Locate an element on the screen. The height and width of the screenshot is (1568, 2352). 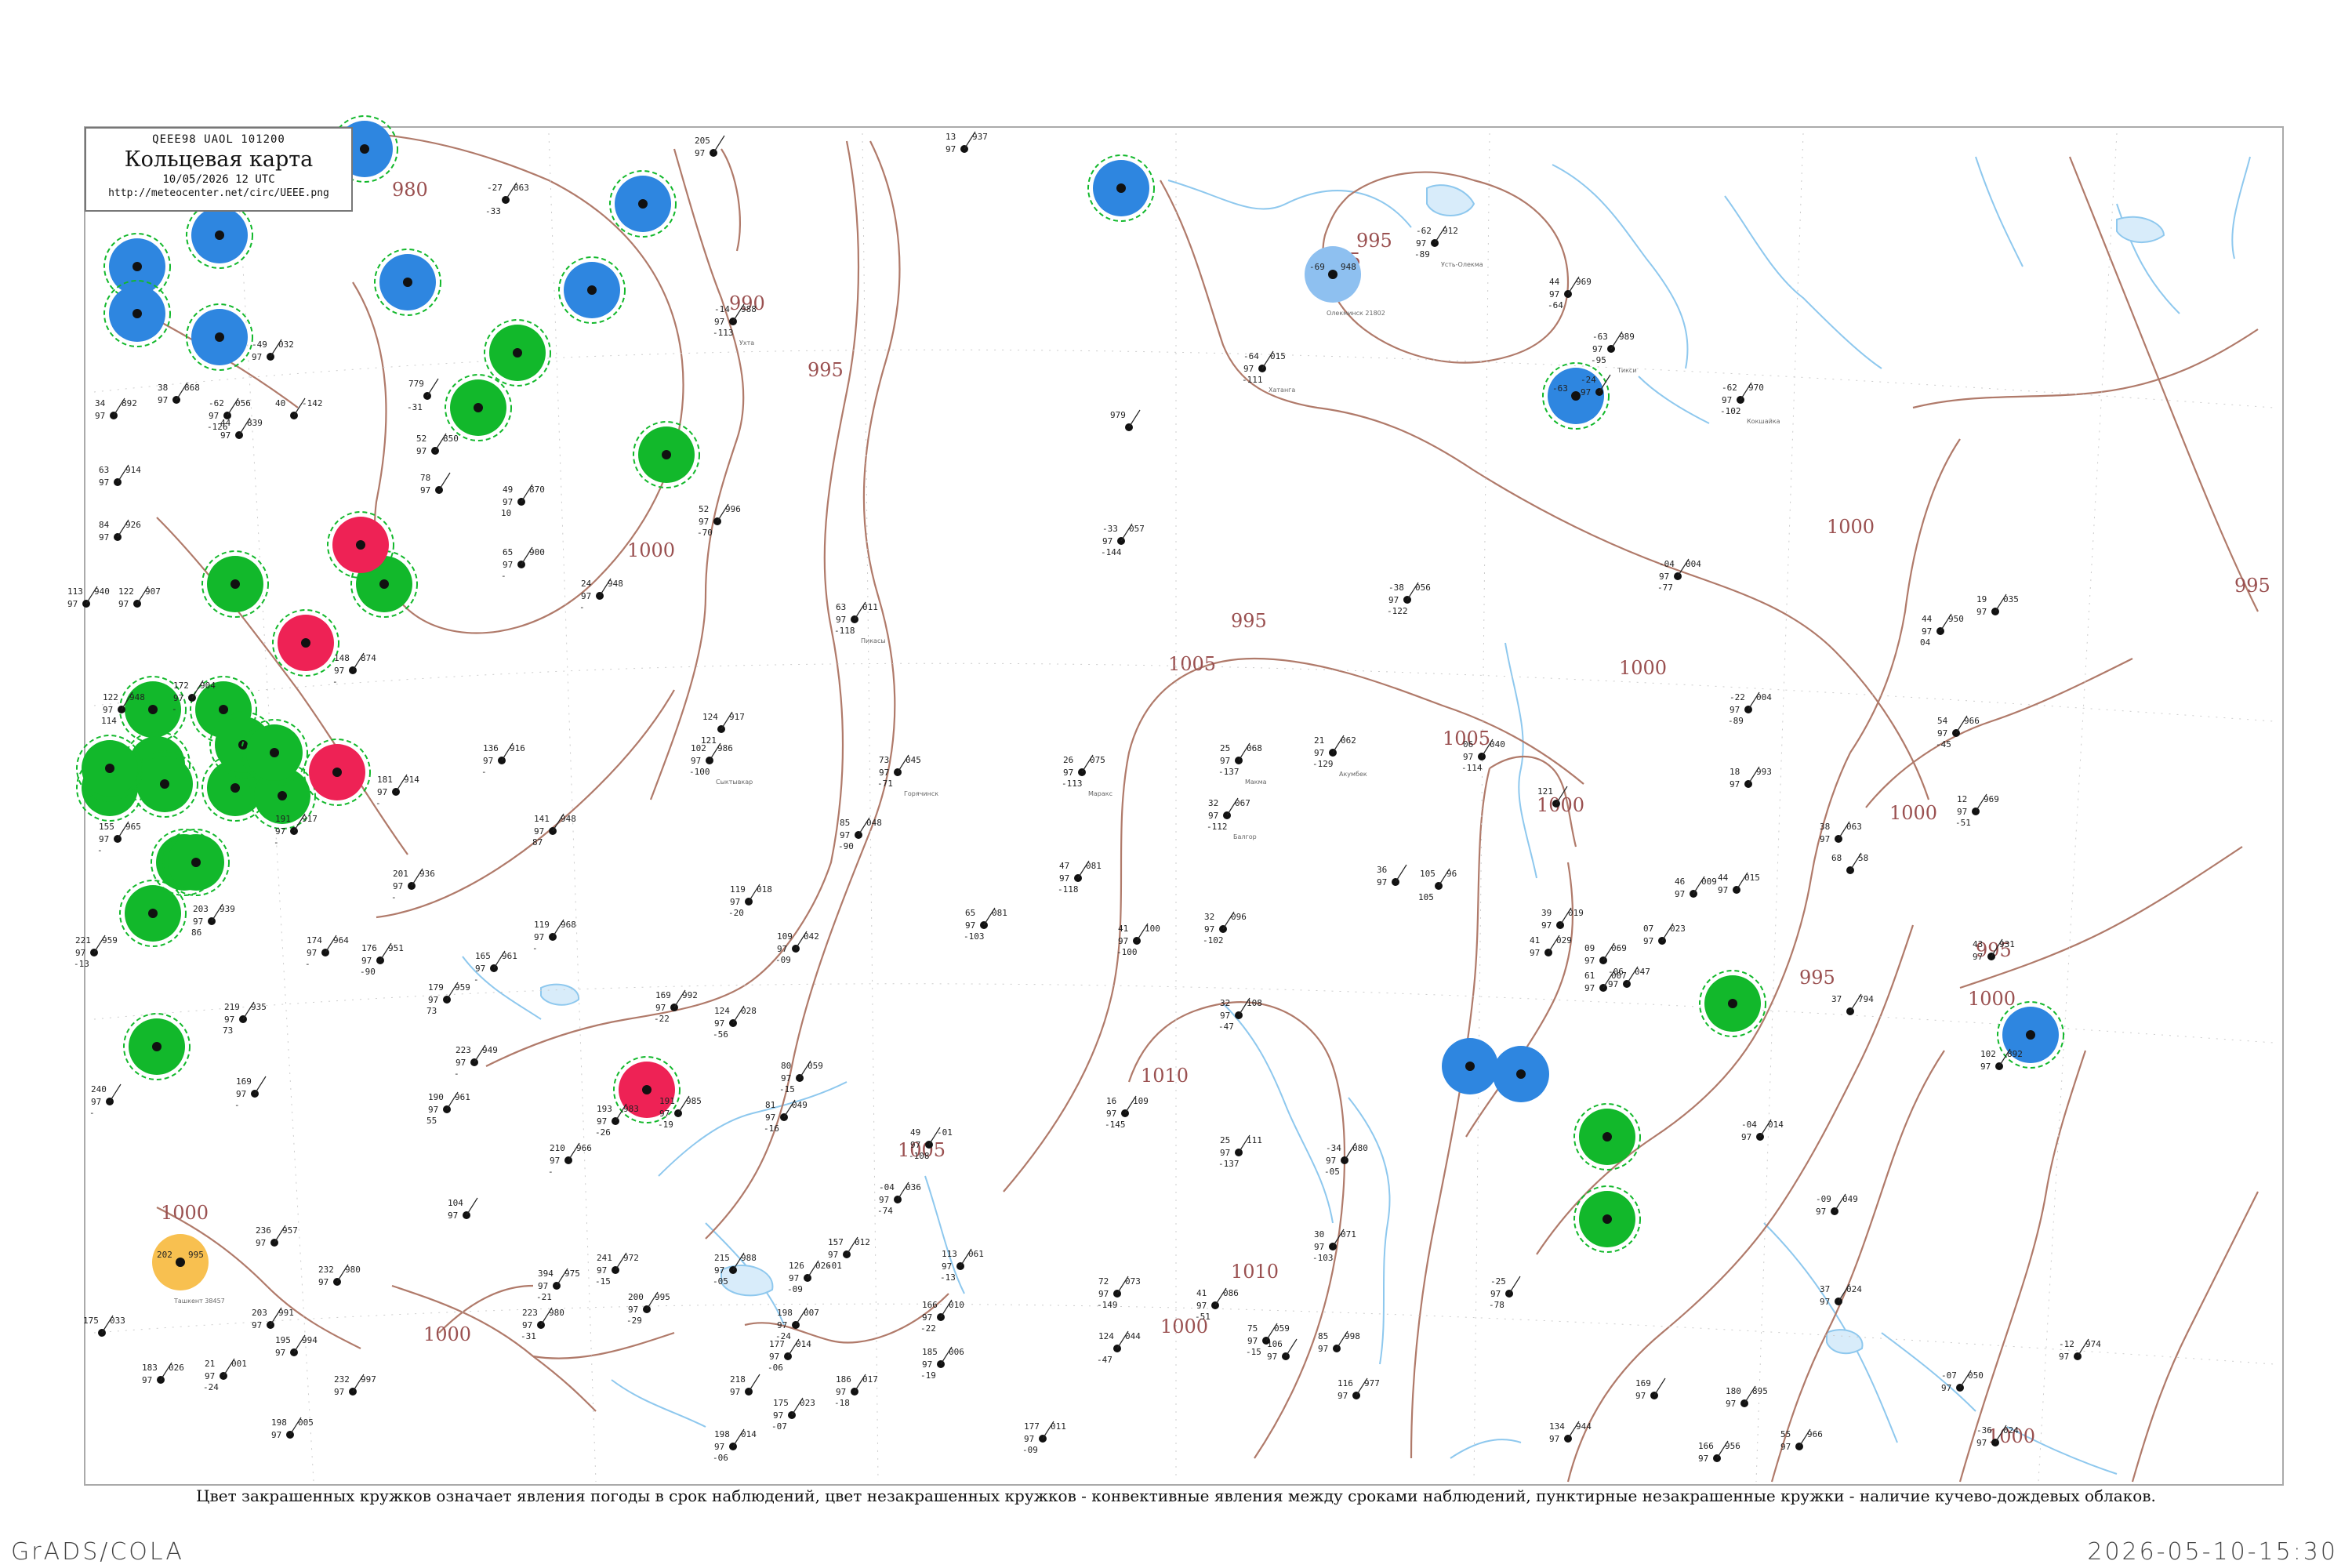
station-marker-light_blue: -69 948 Олекминск 21802 is located at coordinates (1345, 281).